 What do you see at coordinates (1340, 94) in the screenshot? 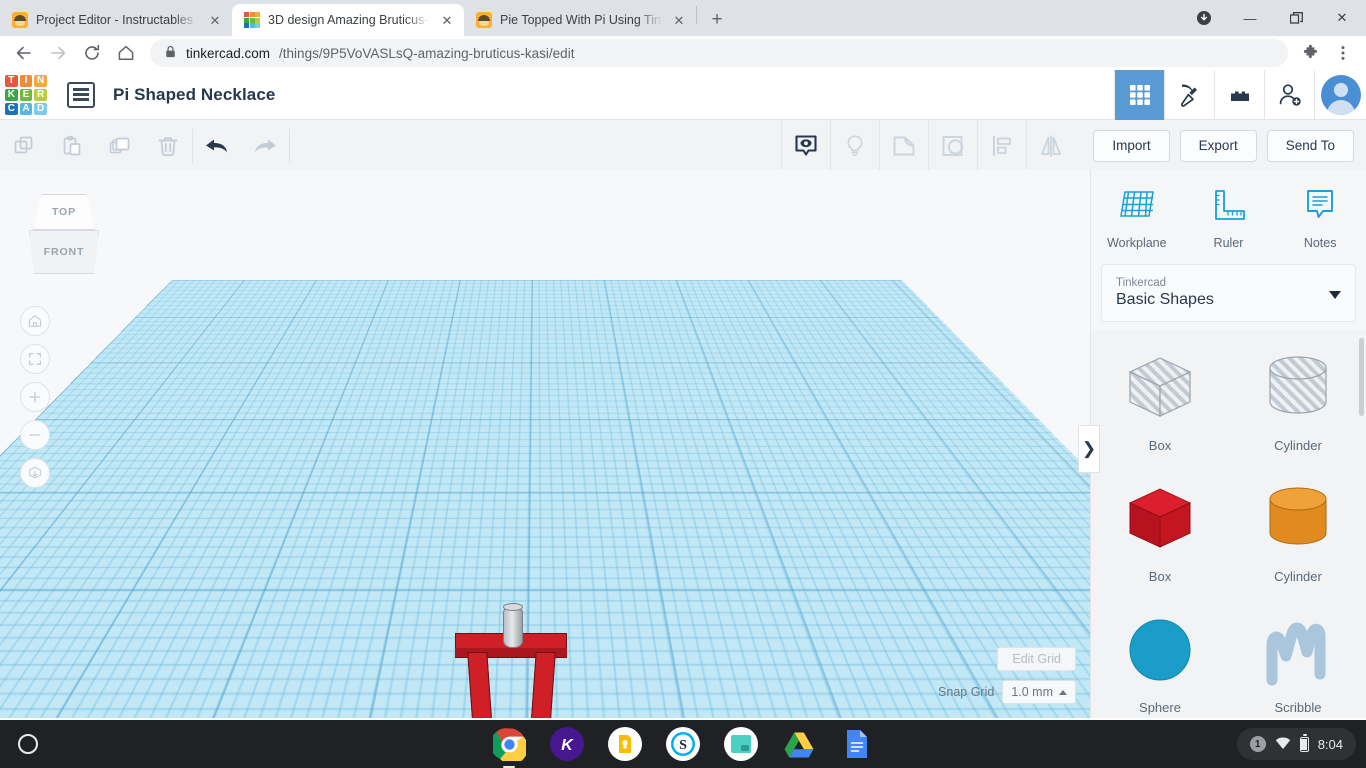
I see `avatar` at bounding box center [1340, 94].